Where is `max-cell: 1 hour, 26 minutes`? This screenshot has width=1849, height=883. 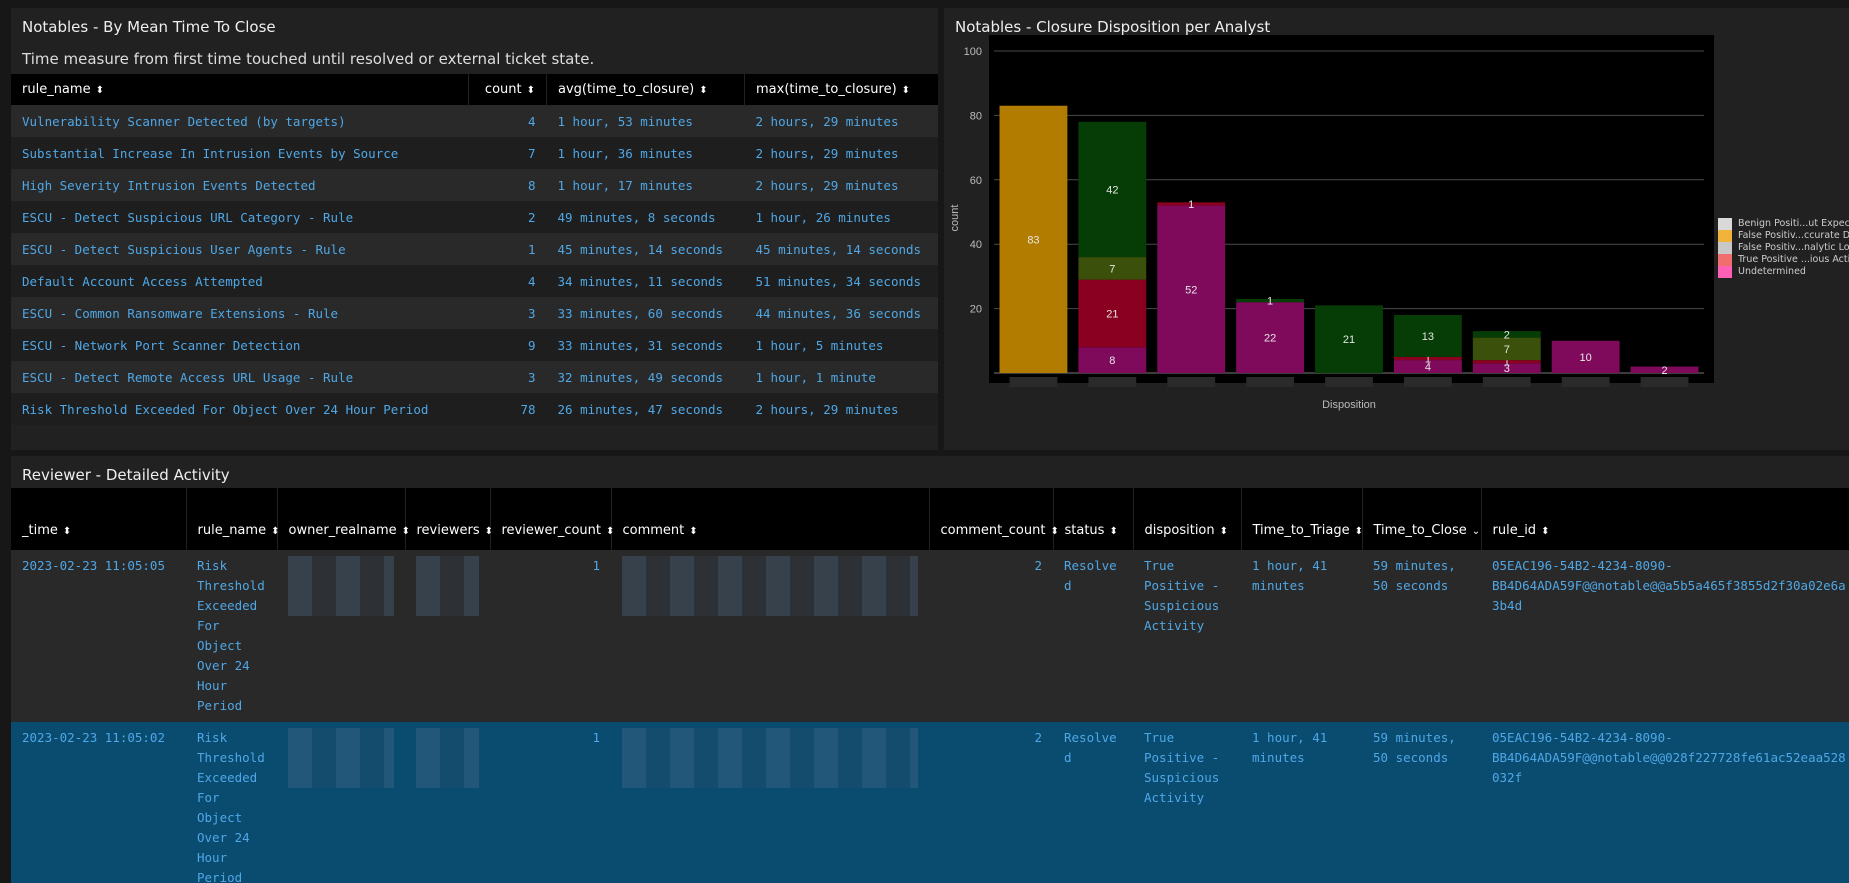 max-cell: 1 hour, 26 minutes is located at coordinates (841, 217).